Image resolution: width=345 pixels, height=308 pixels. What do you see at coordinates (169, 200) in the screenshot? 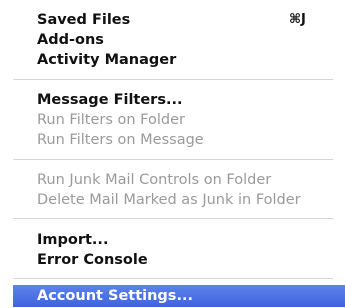
I see `menu-item-delete-junk-mail: Delete Mail Marked as Junk in Folder` at bounding box center [169, 200].